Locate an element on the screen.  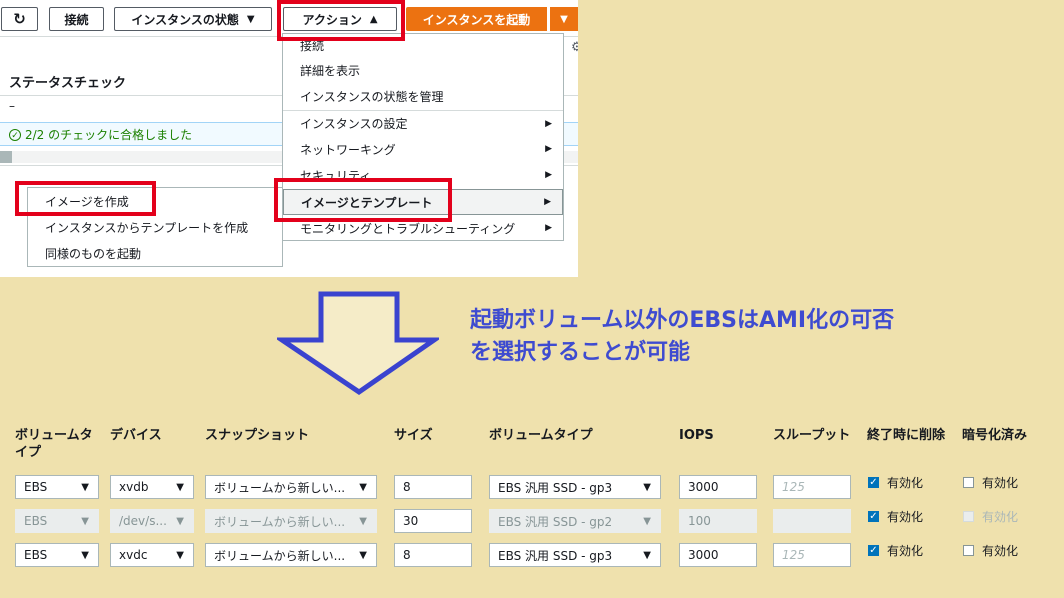
menu-item-networking: ネットワーキング ▶ is located at coordinates (423, 149).